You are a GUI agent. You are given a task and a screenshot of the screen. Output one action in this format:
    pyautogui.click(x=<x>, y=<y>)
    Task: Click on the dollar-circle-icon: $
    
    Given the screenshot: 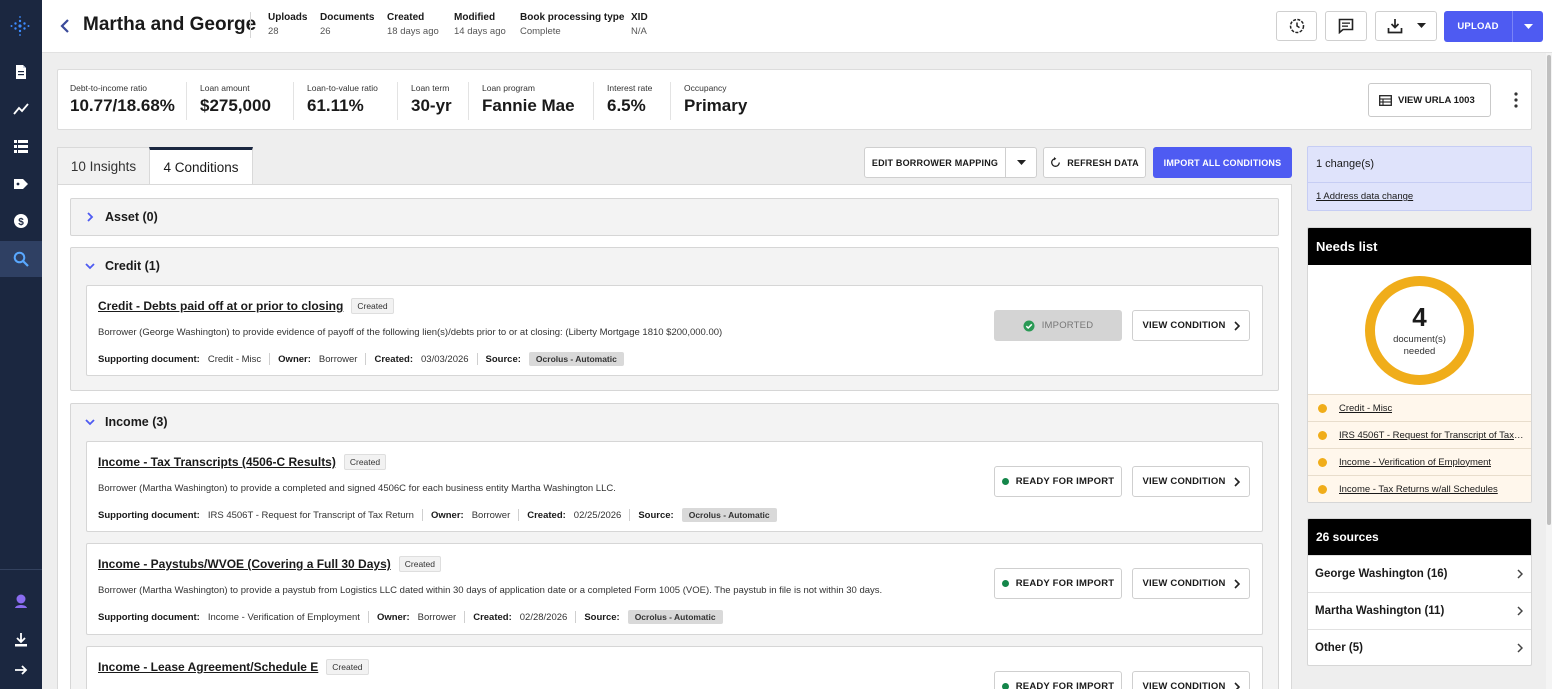 What is the action you would take?
    pyautogui.click(x=21, y=221)
    